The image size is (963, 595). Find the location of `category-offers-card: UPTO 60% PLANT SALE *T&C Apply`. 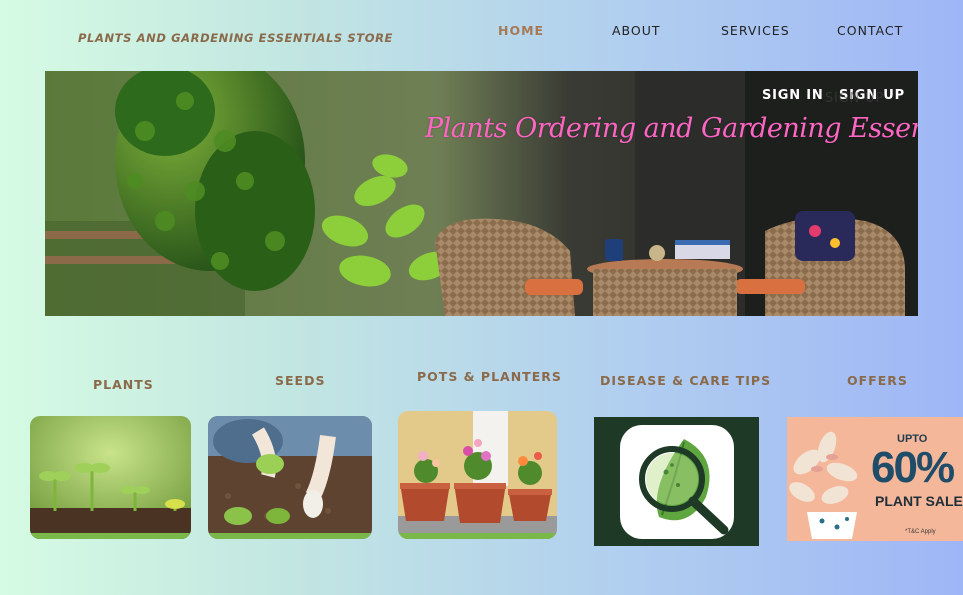

category-offers-card: UPTO 60% PLANT SALE *T&C Apply is located at coordinates (875, 479).